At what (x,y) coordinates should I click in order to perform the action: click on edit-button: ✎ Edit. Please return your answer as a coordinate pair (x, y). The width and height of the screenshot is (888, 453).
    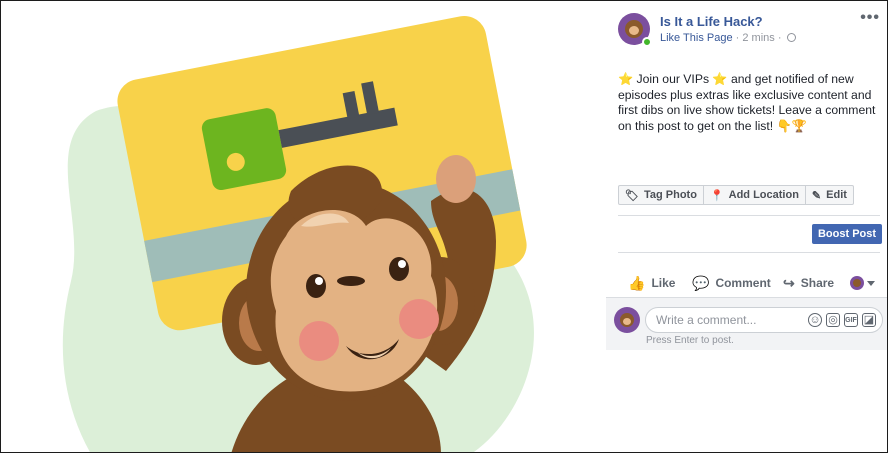
    Looking at the image, I should click on (829, 195).